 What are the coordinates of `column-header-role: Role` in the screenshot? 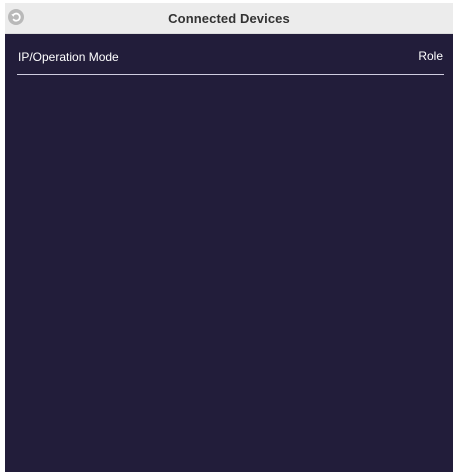 It's located at (430, 56).